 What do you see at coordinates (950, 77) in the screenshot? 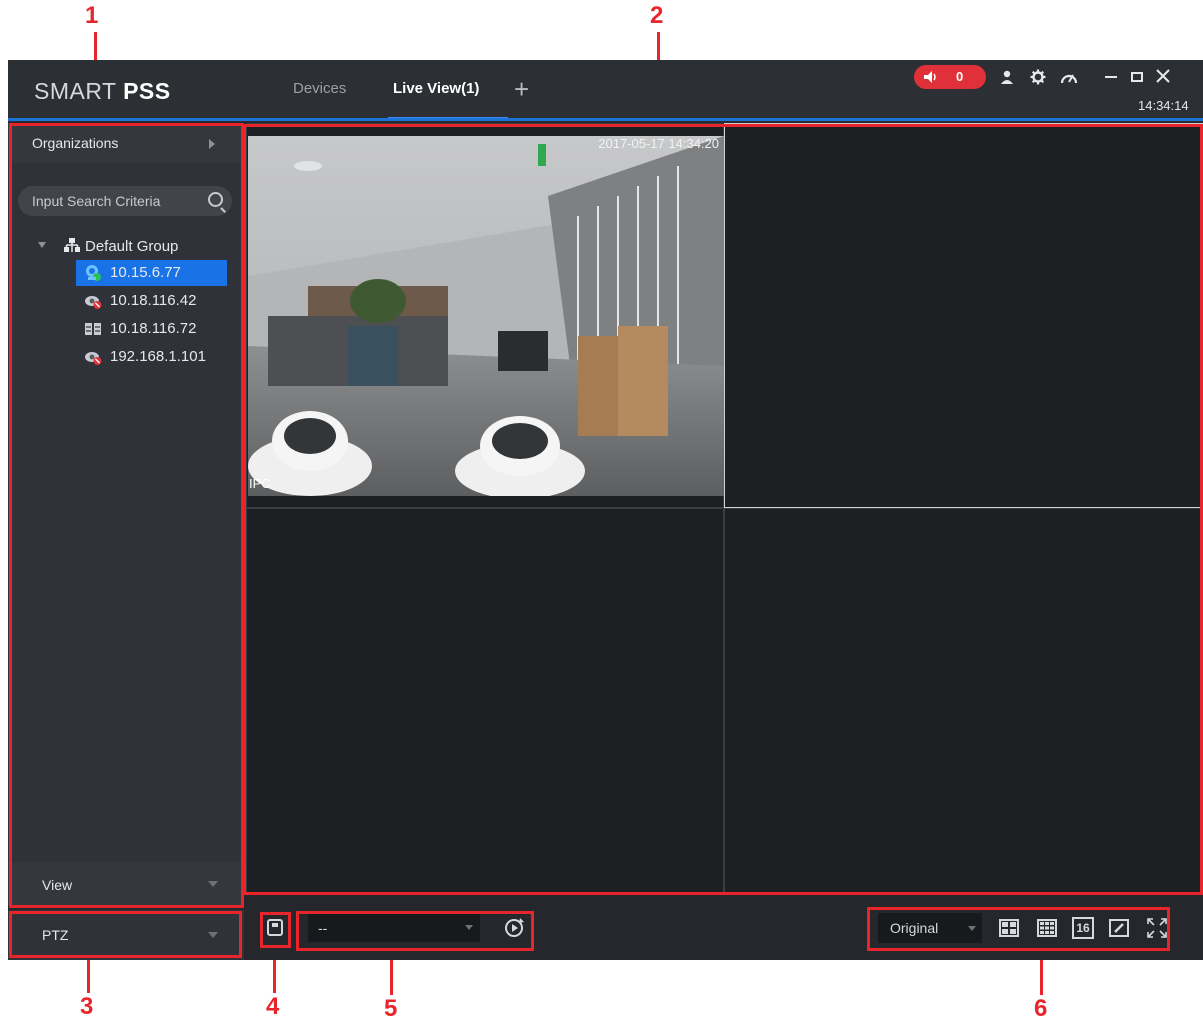
I see `alarm-button: 0` at bounding box center [950, 77].